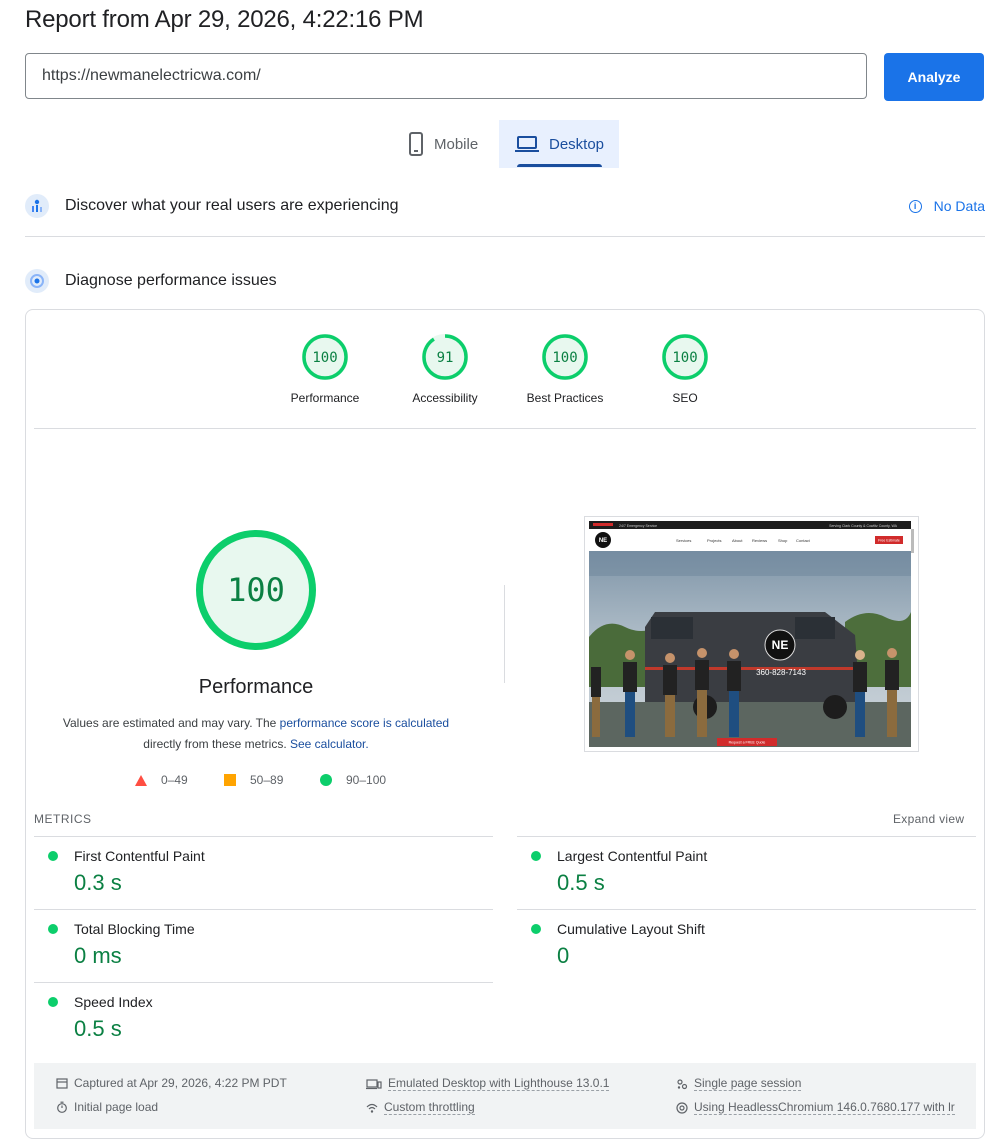 This screenshot has height=1141, width=1006. Describe the element at coordinates (420, 1107) in the screenshot. I see `custom-throttling: Custom throttling` at that location.